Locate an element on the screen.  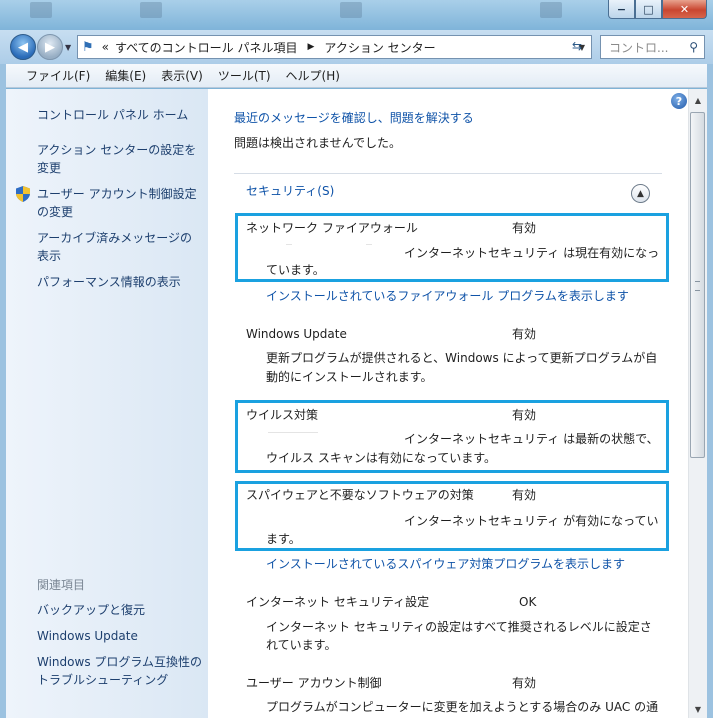
spyware-desc-line: インターネットセキュリティ が有効になってい is located at coordinates (531, 521).